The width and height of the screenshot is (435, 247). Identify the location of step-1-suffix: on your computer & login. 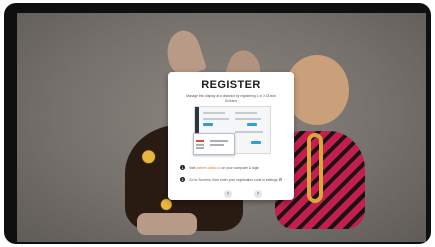
(240, 167).